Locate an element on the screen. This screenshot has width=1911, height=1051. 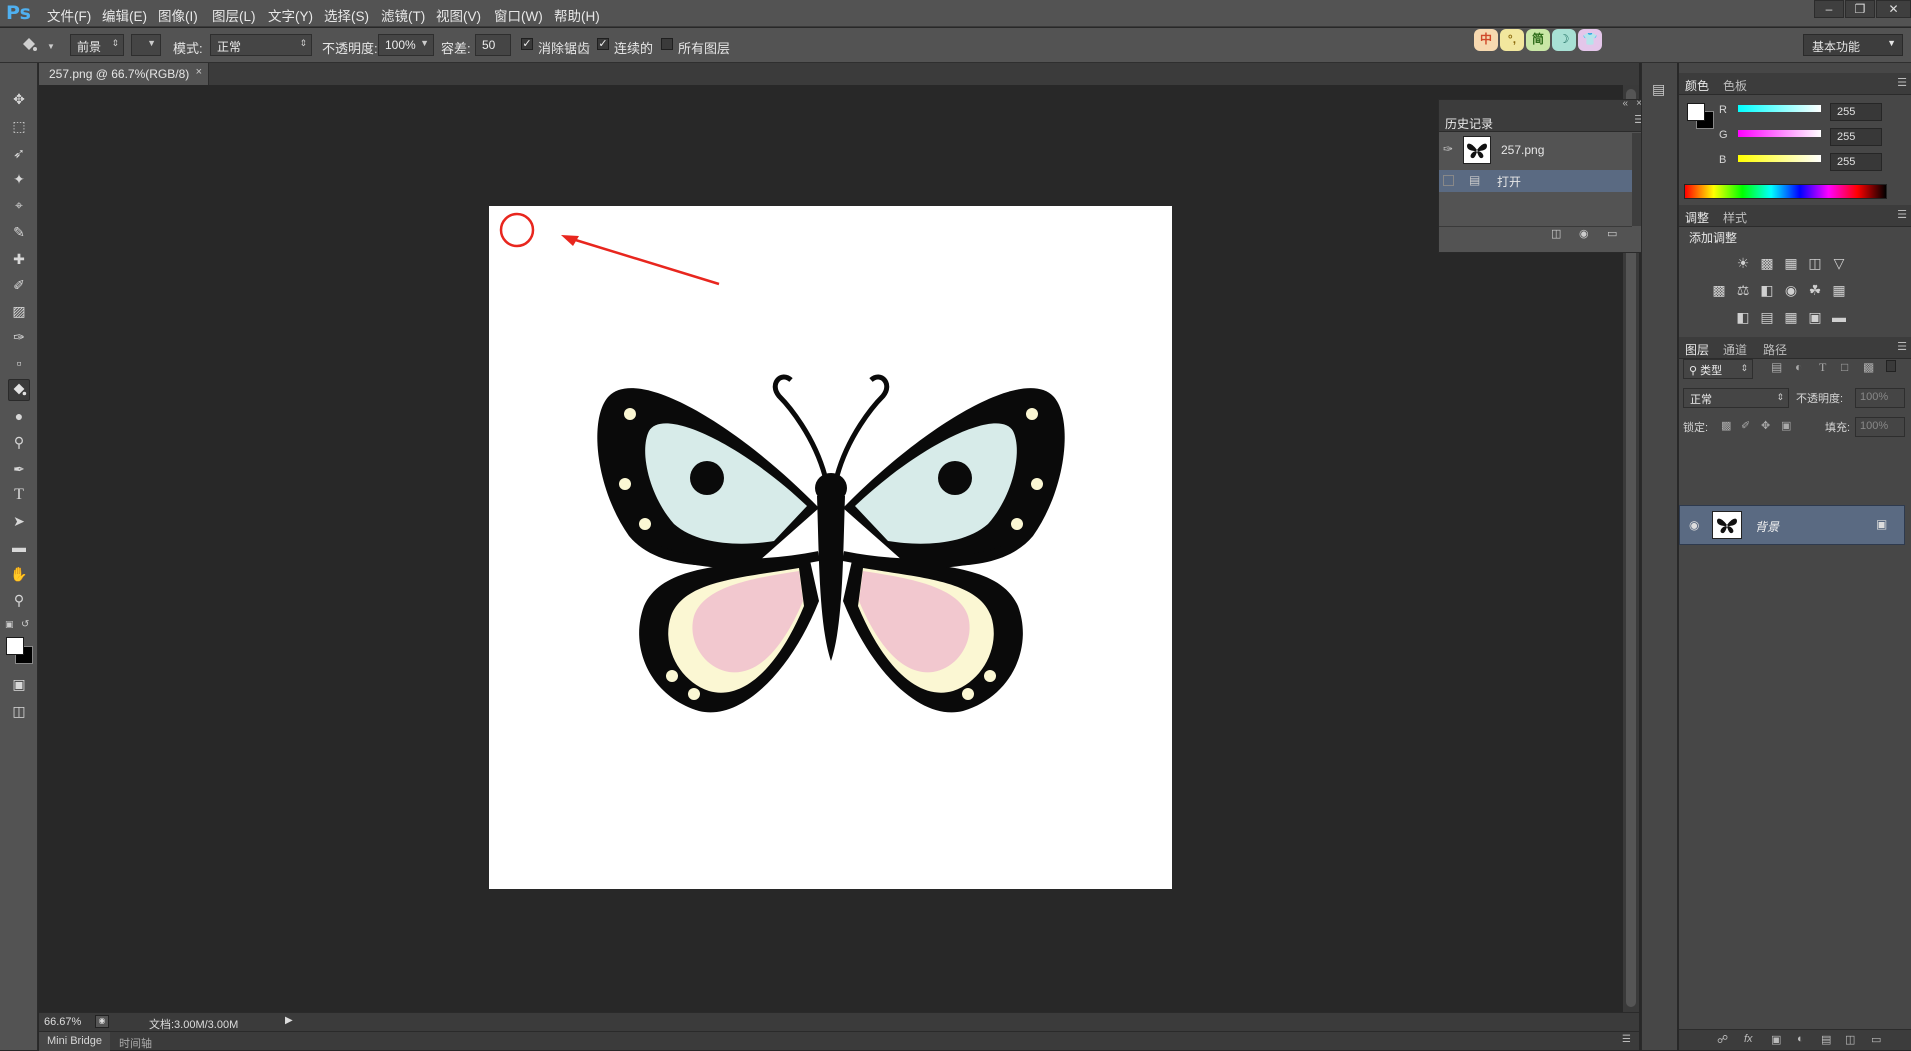
blur-tool-icon: ● is located at coordinates (19, 416).